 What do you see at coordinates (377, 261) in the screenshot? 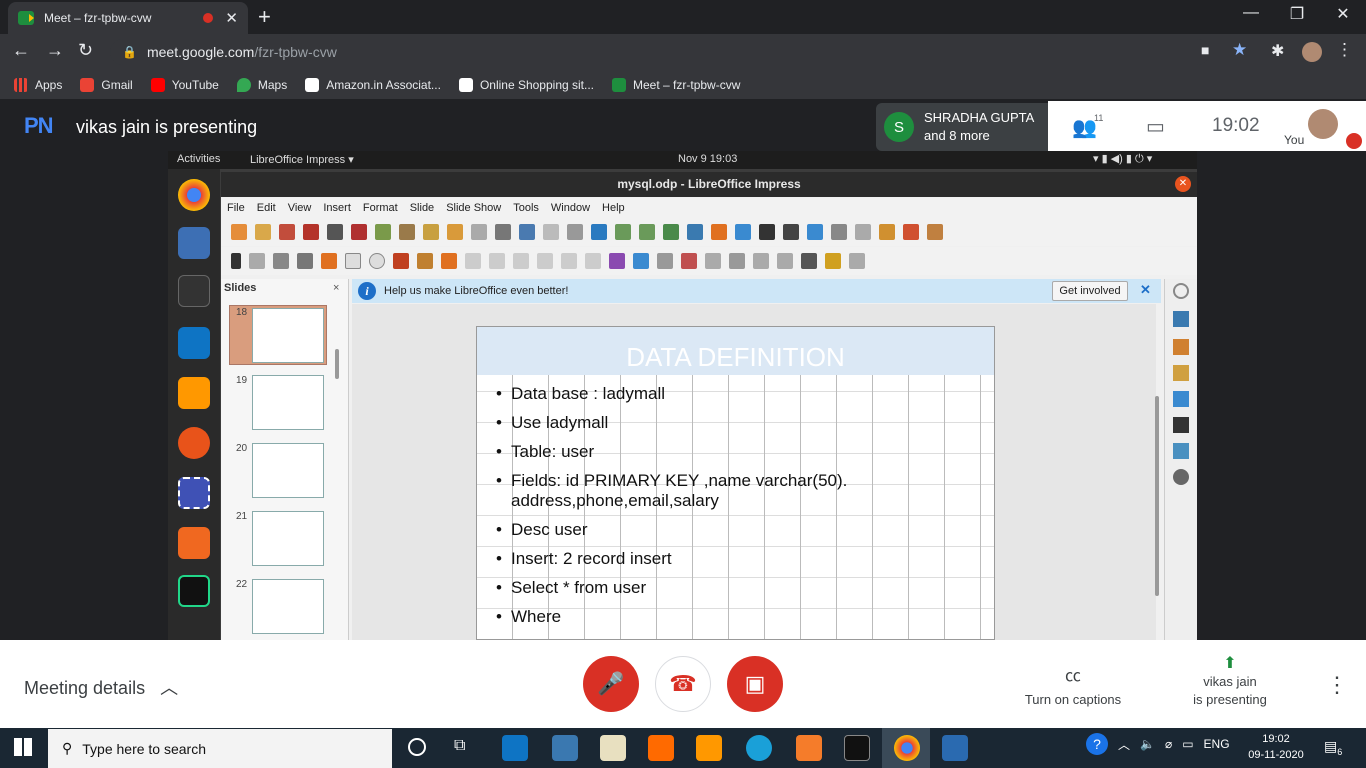
I see `ellipse-icon` at bounding box center [377, 261].